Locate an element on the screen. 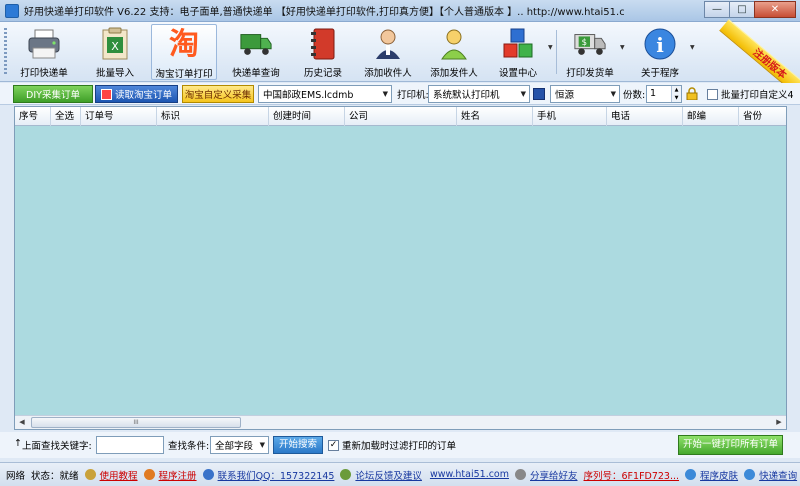 Image resolution: width=800 pixels, height=486 pixels. toolbar-history: 历史记录 is located at coordinates (323, 52).